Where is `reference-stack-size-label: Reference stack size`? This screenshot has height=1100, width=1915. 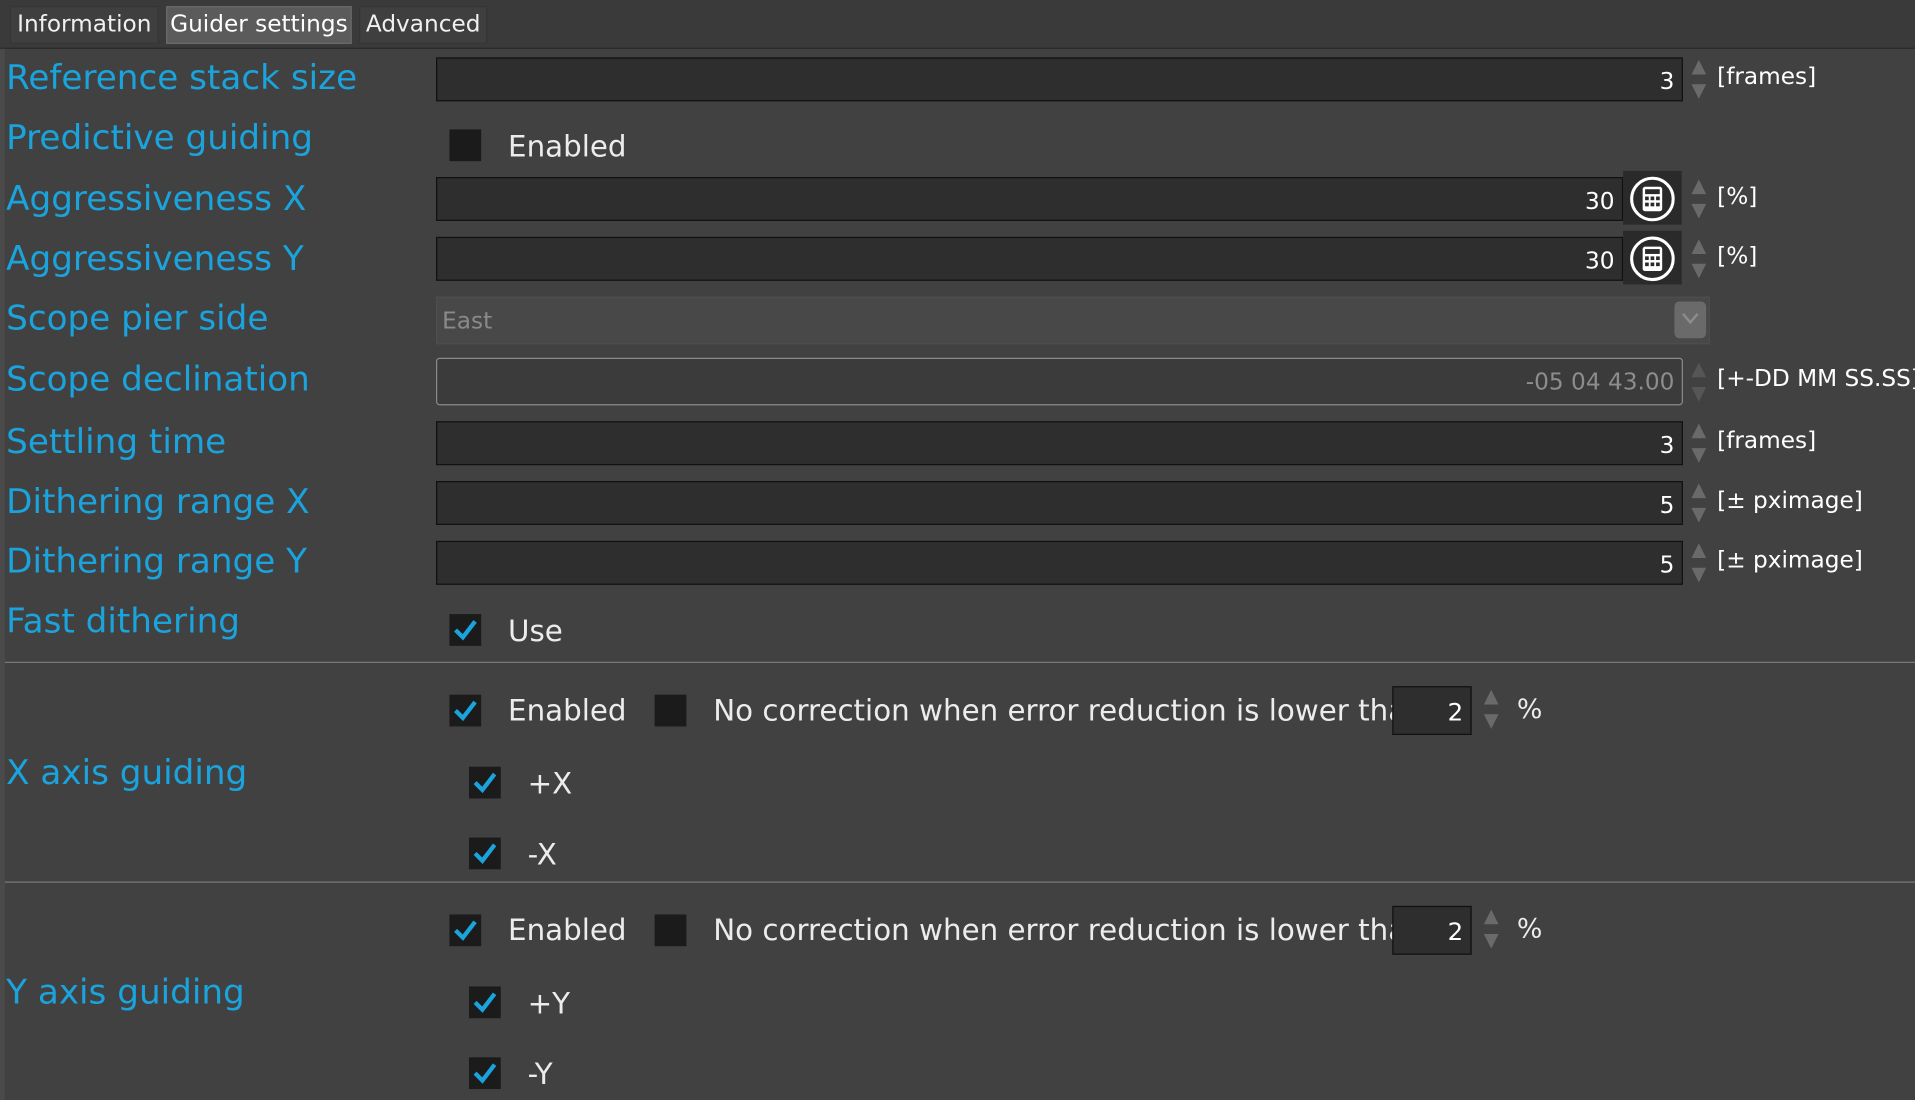 reference-stack-size-label: Reference stack size is located at coordinates (182, 77).